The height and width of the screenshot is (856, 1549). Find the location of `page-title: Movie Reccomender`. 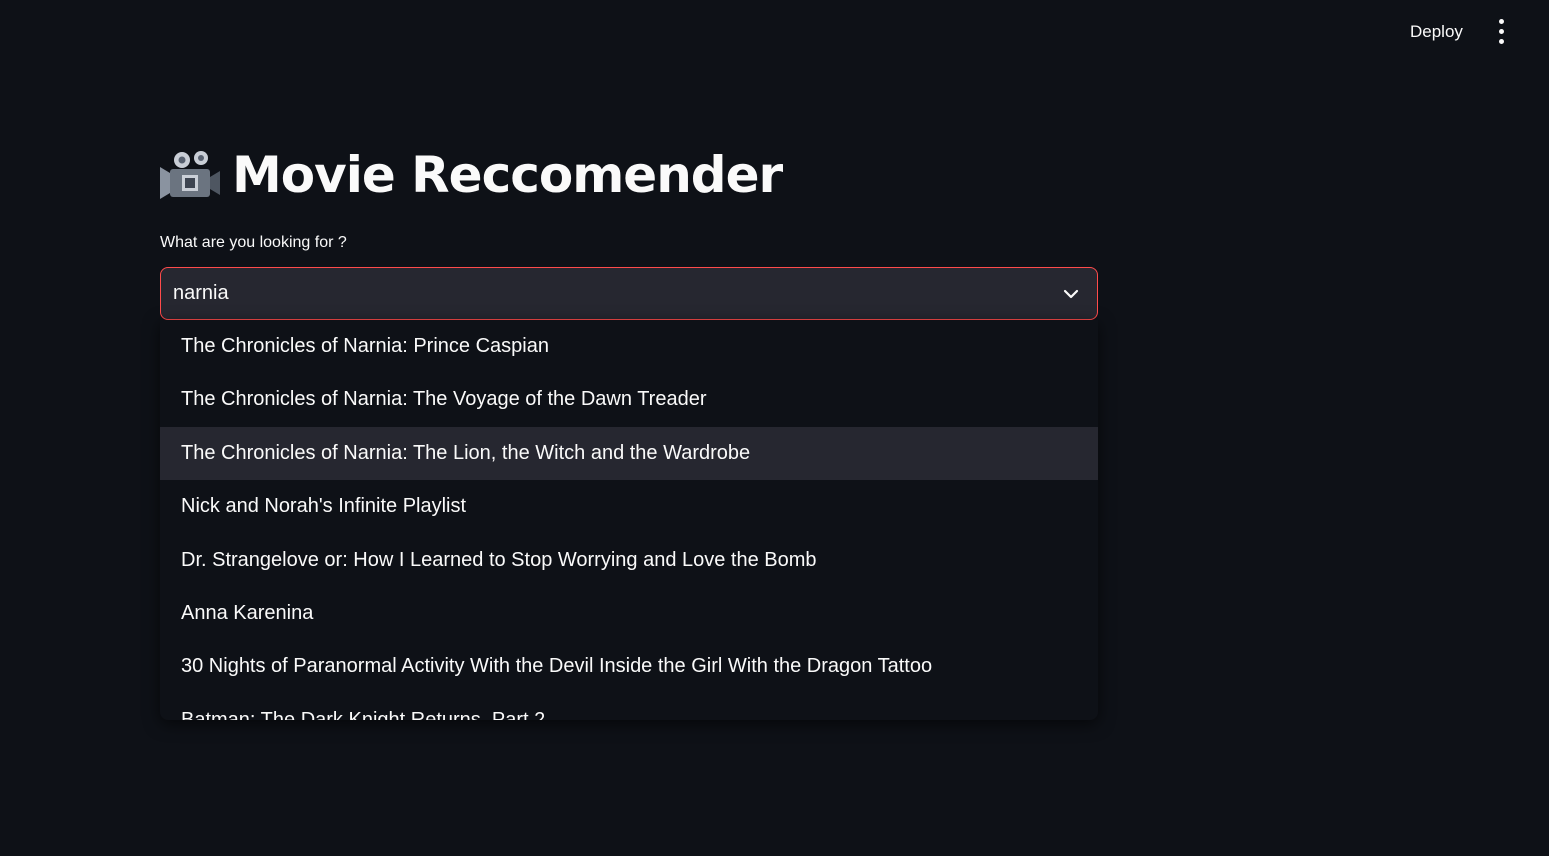

page-title: Movie Reccomender is located at coordinates (507, 175).